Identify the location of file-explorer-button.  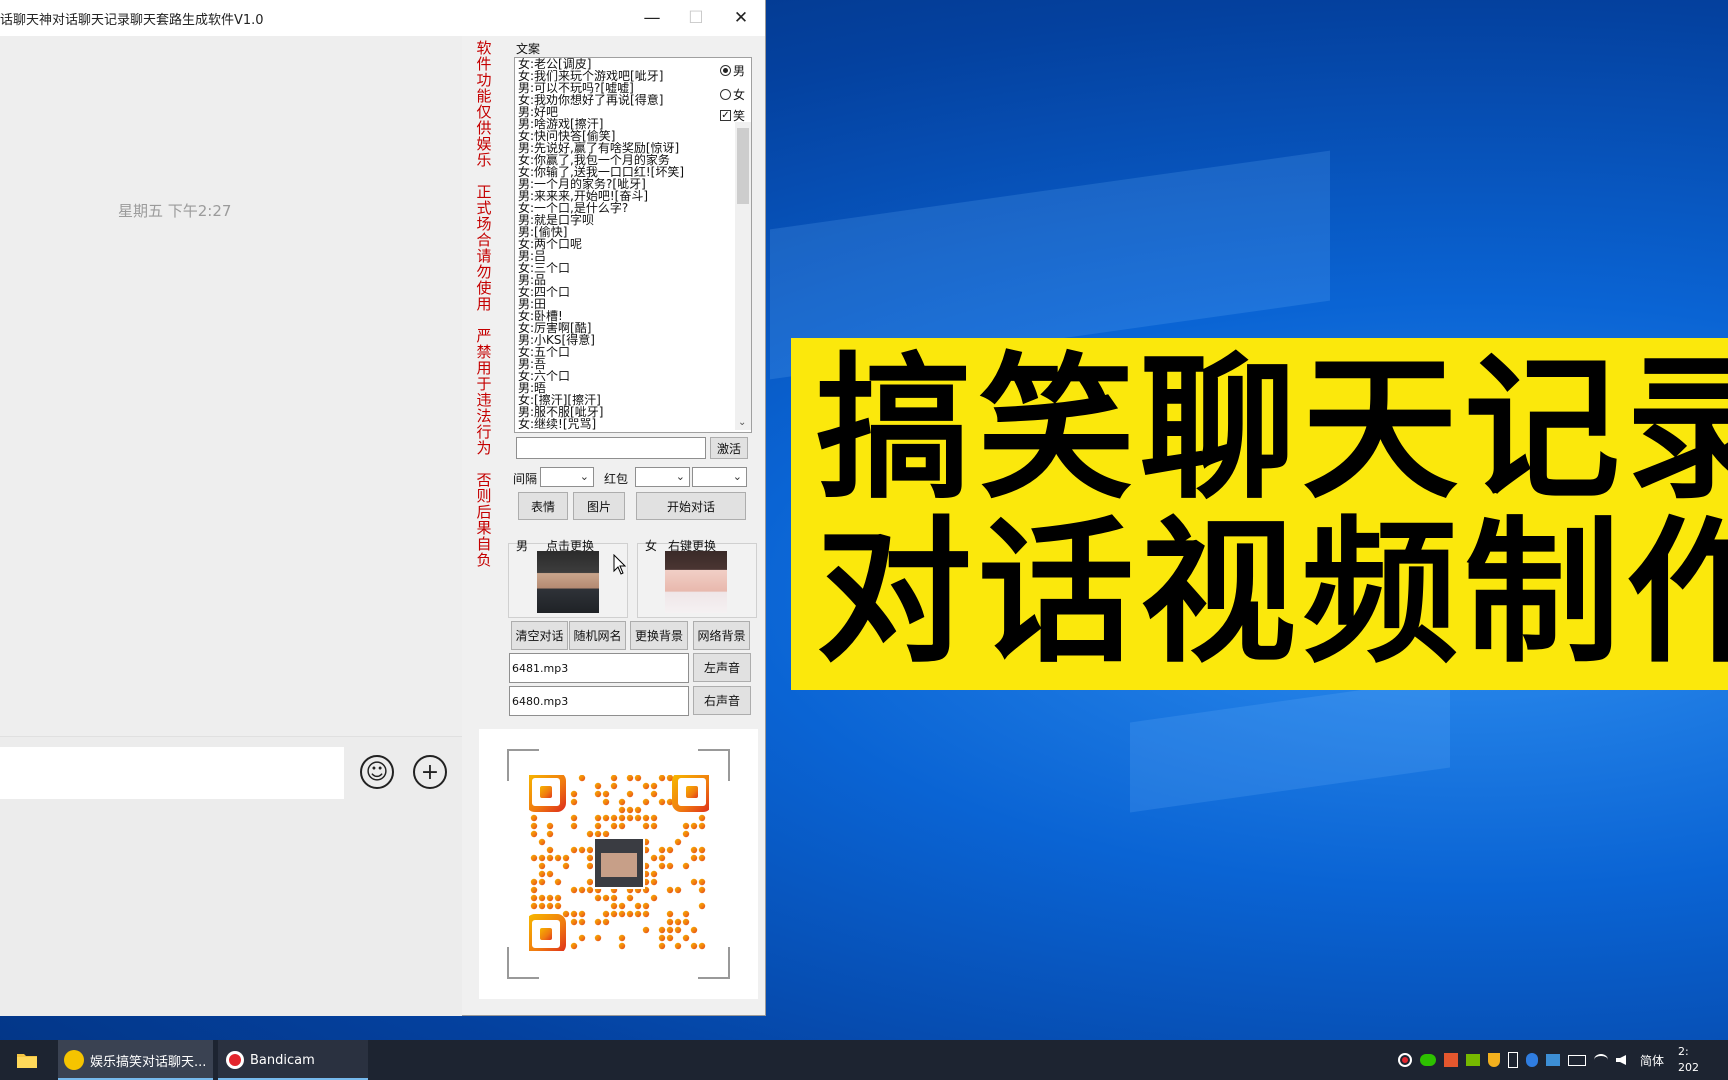
(27, 1060).